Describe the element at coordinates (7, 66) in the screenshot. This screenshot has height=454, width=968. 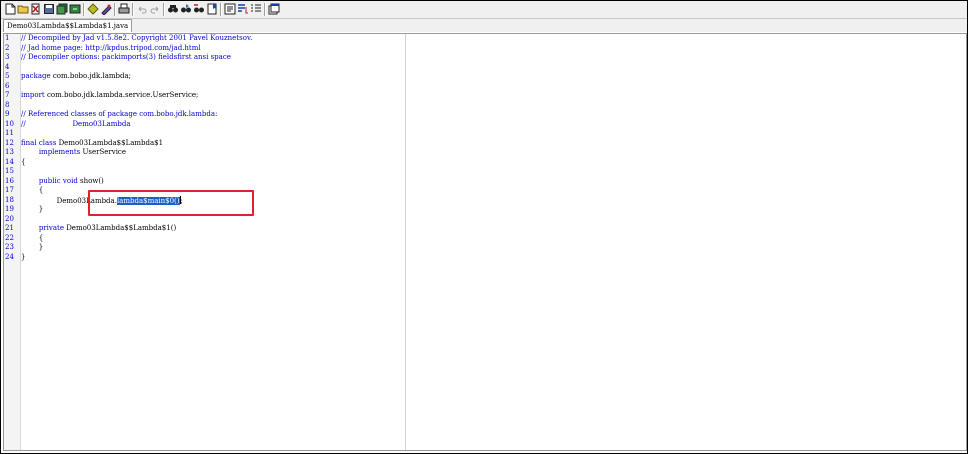
I see `line-number: 4` at that location.